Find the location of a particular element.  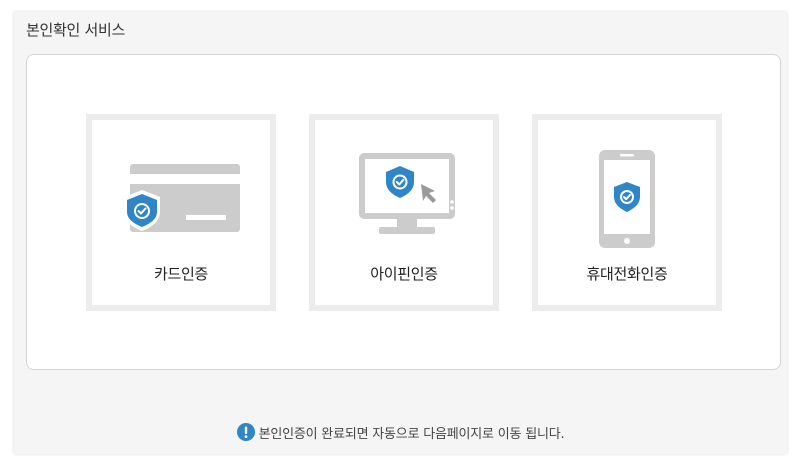

redirect-notice-text: 본인인증이 완료되면 자동으로 다음페이지로 이동 됩니다. is located at coordinates (411, 434).